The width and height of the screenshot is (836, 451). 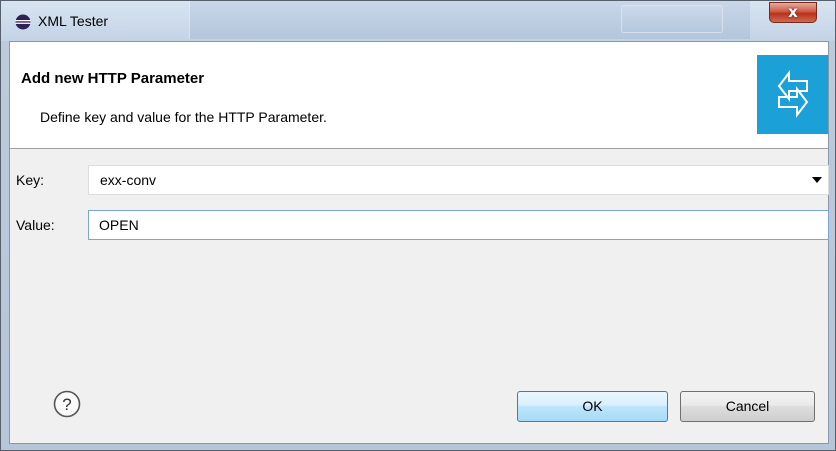 What do you see at coordinates (113, 78) in the screenshot?
I see `page-title: Add new HTTP Parameter` at bounding box center [113, 78].